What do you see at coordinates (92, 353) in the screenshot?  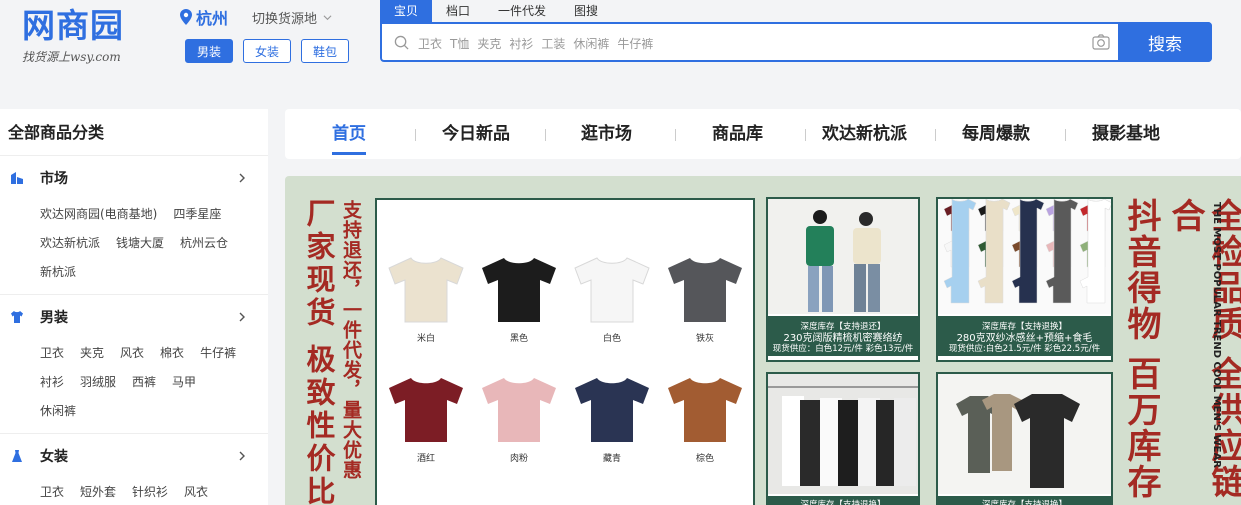 I see `sidebar-link: 夹克` at bounding box center [92, 353].